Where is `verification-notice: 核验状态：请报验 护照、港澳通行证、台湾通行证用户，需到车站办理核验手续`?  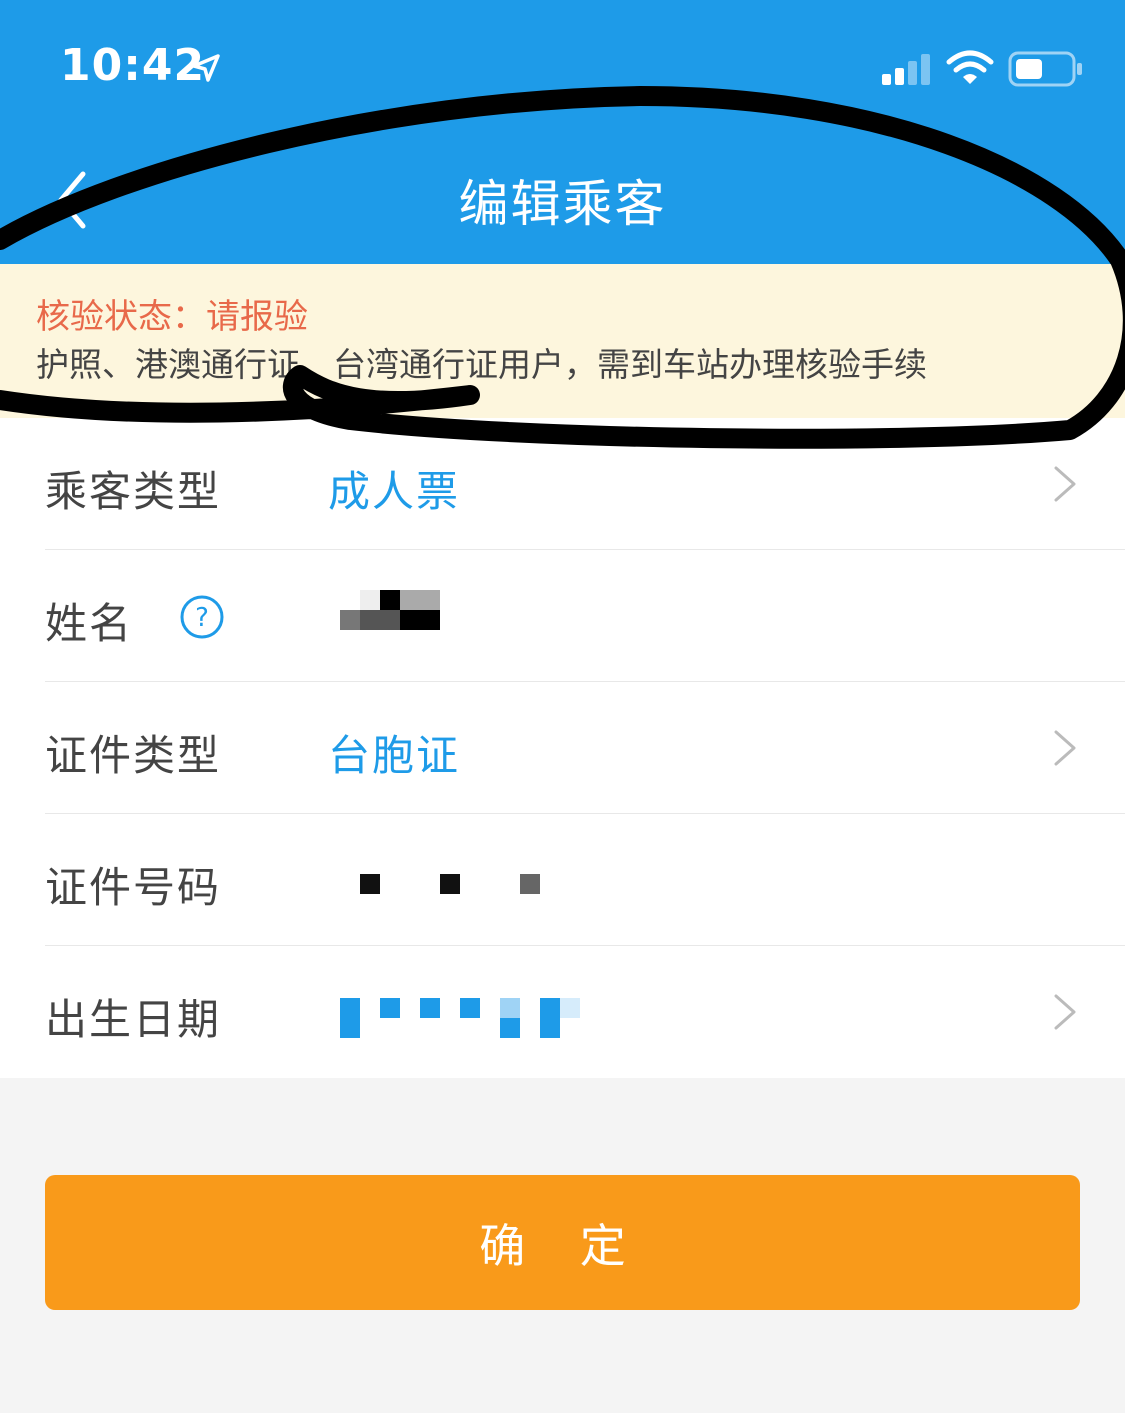
verification-notice: 核验状态：请报验 护照、港澳通行证、台湾通行证用户，需到车站办理核验手续 is located at coordinates (562, 341).